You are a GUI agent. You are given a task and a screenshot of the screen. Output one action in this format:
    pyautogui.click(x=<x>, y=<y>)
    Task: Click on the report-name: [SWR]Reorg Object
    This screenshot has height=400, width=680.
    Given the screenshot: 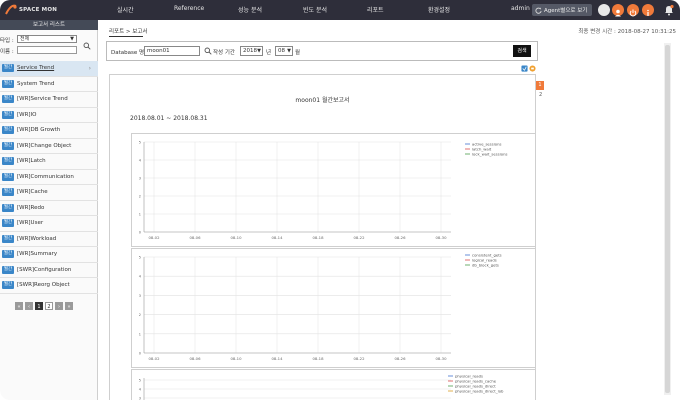 What is the action you would take?
    pyautogui.click(x=43, y=285)
    